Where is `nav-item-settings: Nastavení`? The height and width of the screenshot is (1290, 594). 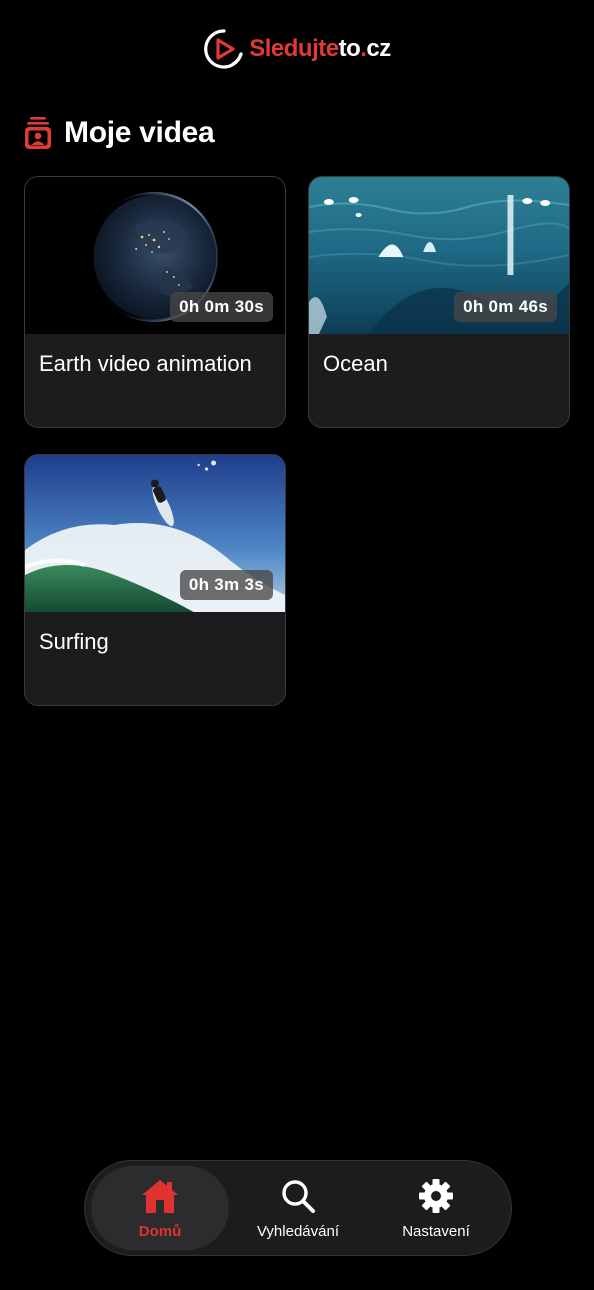
nav-item-settings: Nastavení is located at coordinates (436, 1208).